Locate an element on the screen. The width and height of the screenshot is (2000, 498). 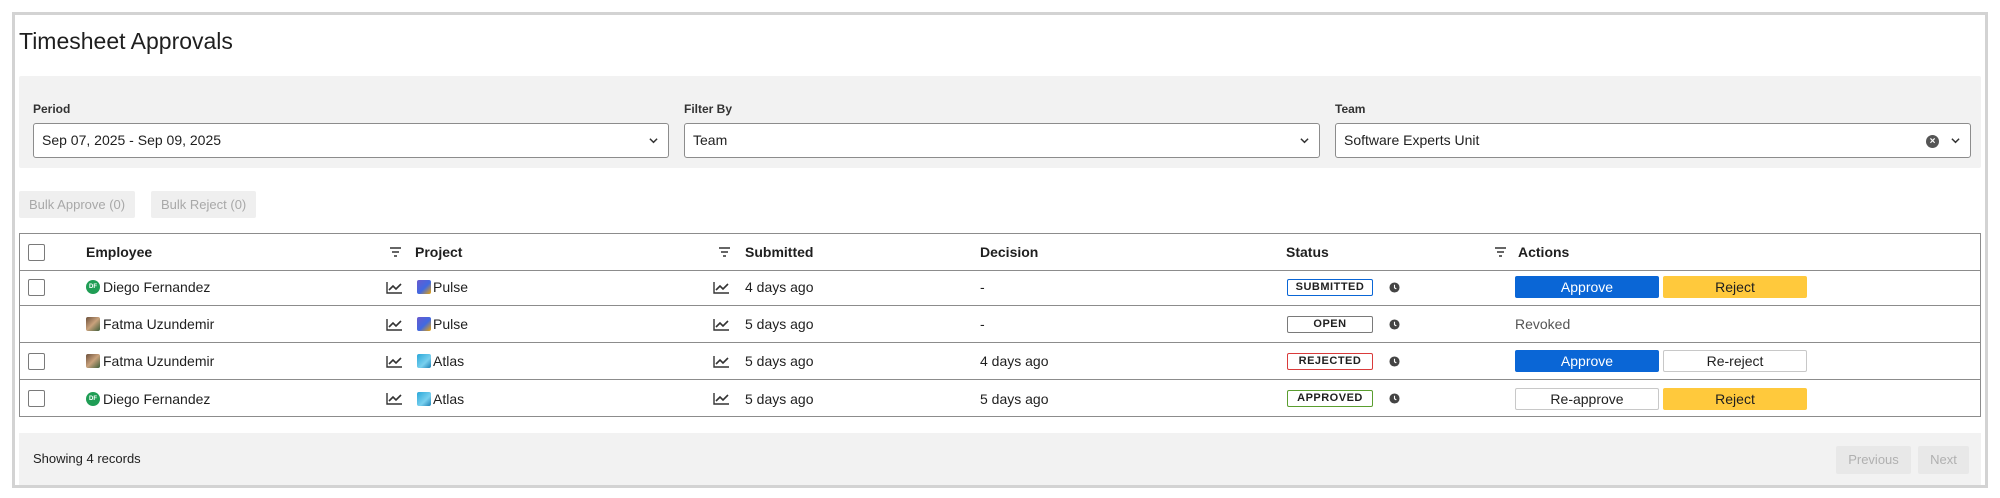
status-badge: REJECTED is located at coordinates (1330, 361).